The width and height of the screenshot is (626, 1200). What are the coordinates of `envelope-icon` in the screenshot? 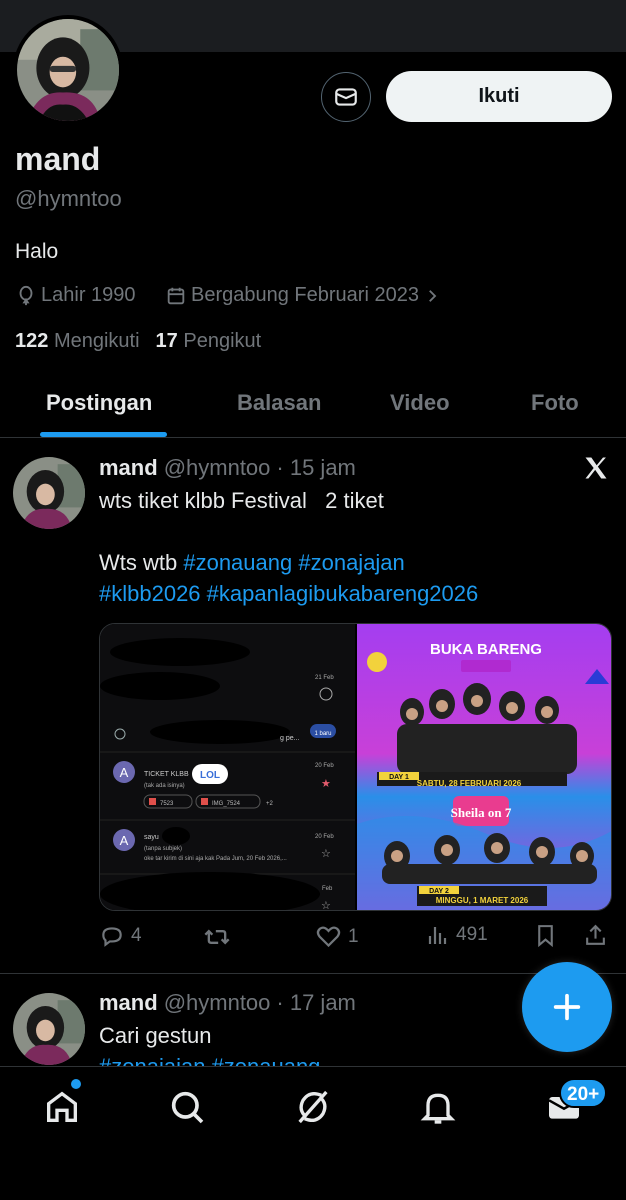 It's located at (346, 97).